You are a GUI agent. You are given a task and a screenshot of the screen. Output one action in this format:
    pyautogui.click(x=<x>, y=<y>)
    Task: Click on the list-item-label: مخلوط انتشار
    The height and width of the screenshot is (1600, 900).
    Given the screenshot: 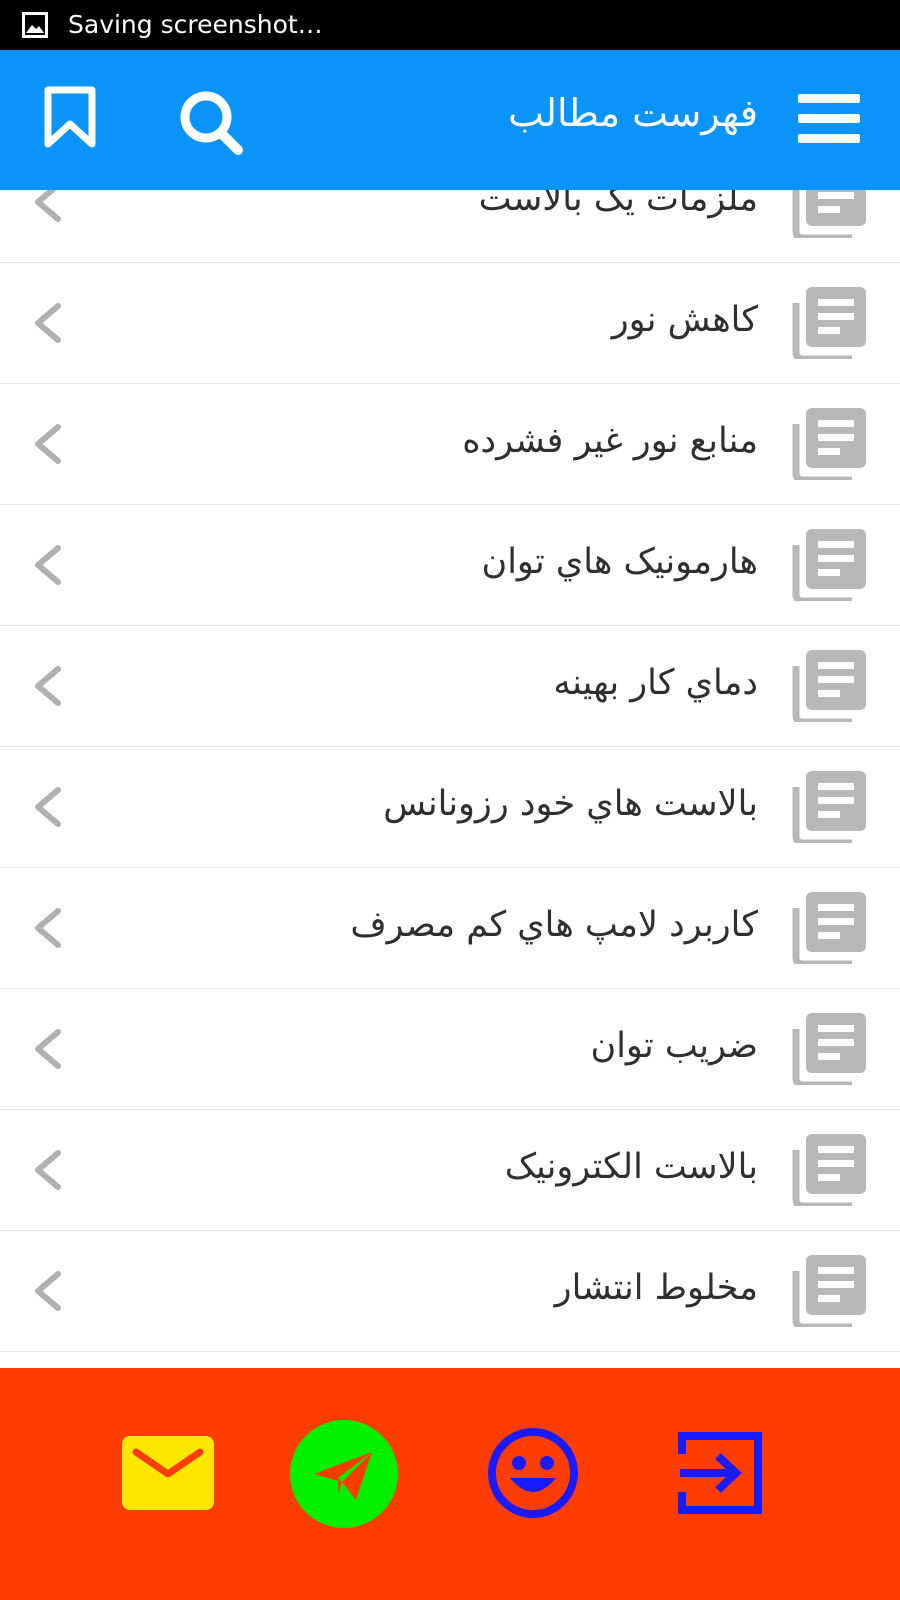 What is the action you would take?
    pyautogui.click(x=656, y=1288)
    